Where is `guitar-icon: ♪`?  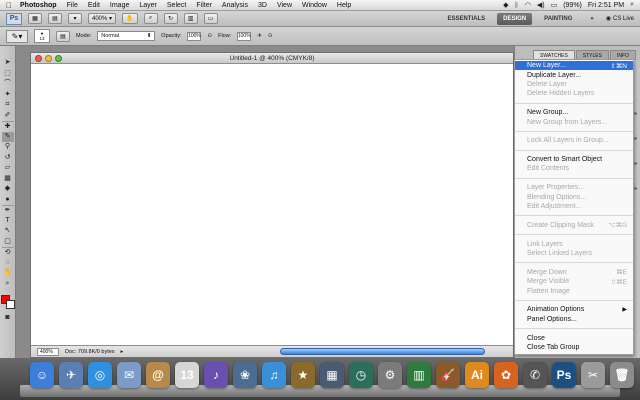
guitar-icon: ♪ is located at coordinates (216, 375).